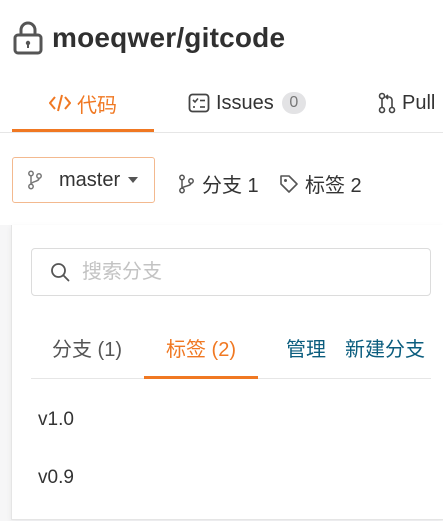  What do you see at coordinates (60, 272) in the screenshot?
I see `search-icon` at bounding box center [60, 272].